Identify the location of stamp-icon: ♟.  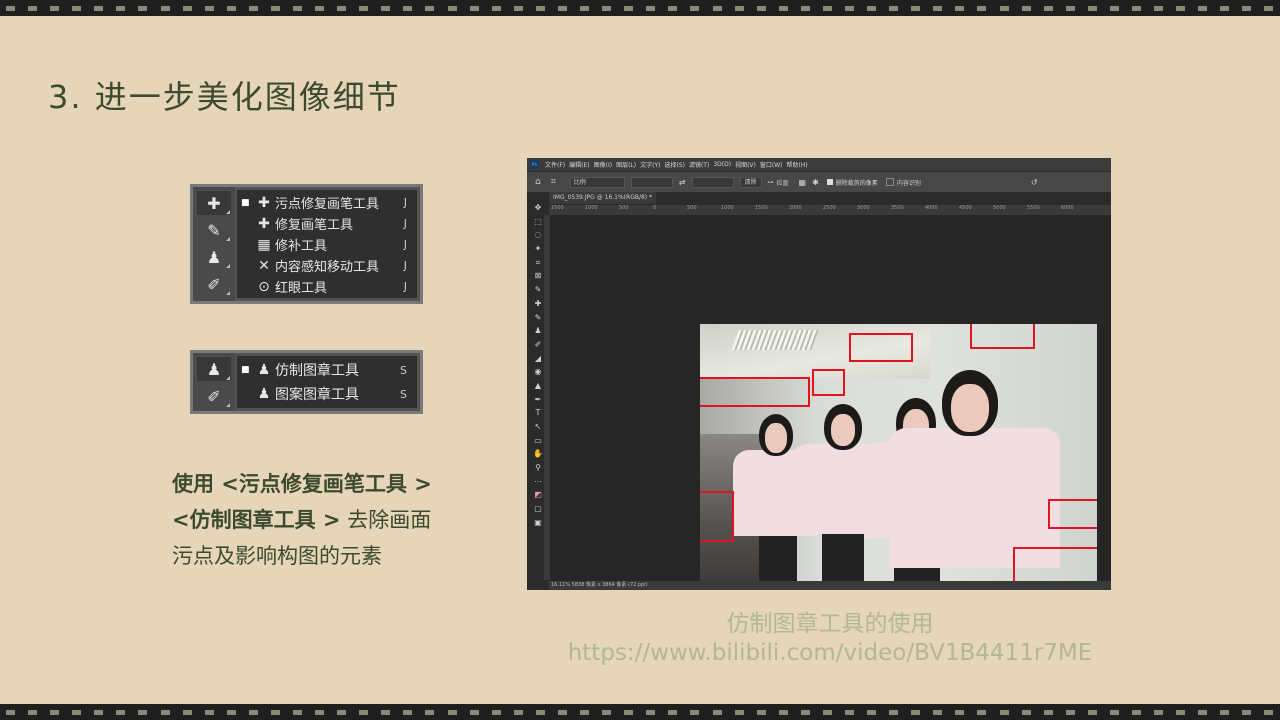
(538, 330).